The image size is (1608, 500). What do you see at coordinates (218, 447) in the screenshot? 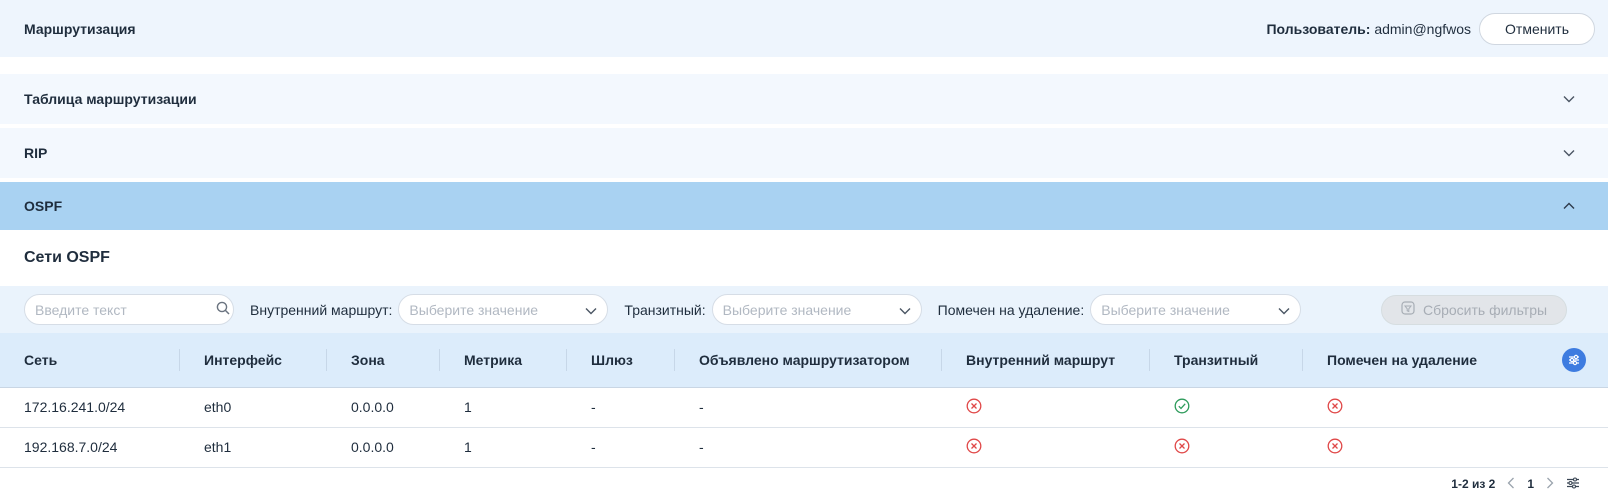
I see `cell-interface: eth1` at bounding box center [218, 447].